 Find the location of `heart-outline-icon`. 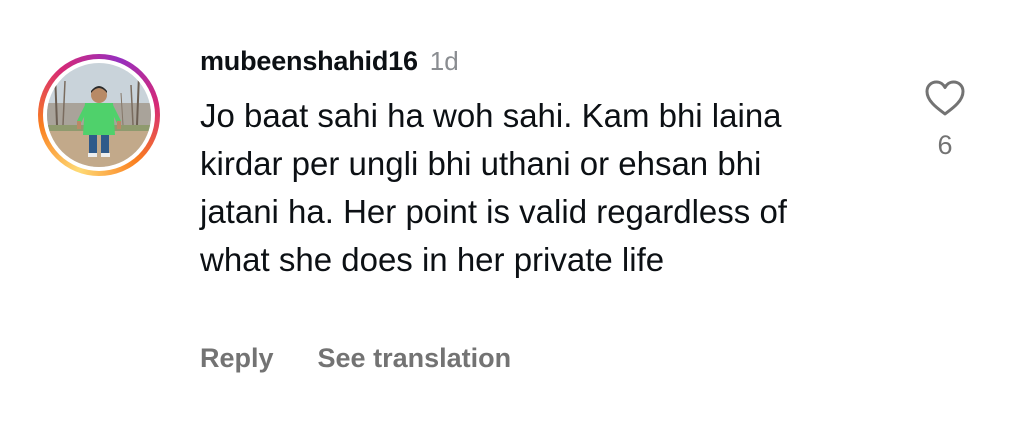

heart-outline-icon is located at coordinates (945, 98).